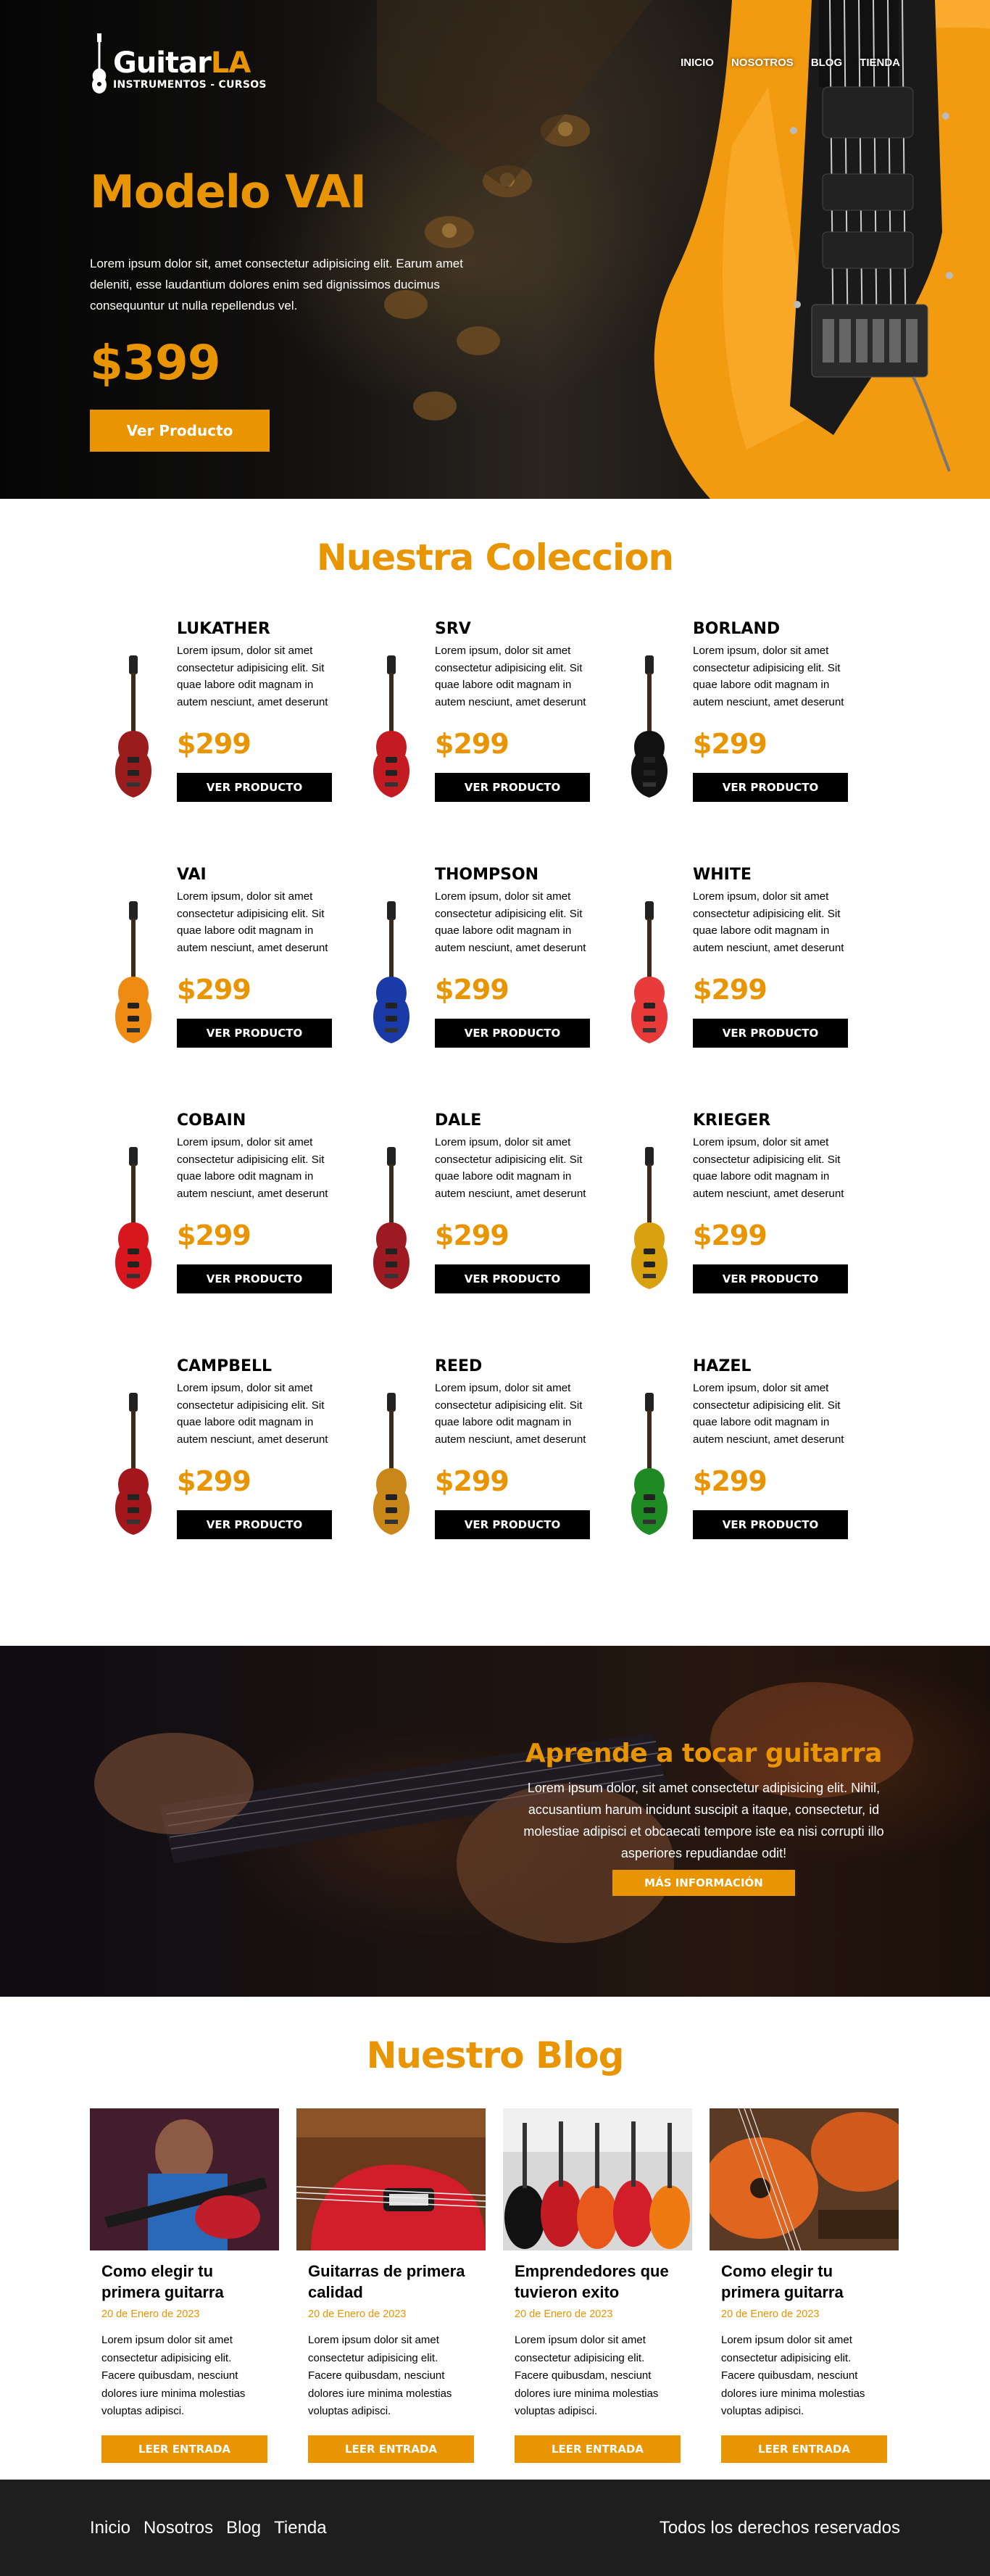  I want to click on site-logo: GuitarLA INSTRUMENTOS - CURSOS, so click(178, 64).